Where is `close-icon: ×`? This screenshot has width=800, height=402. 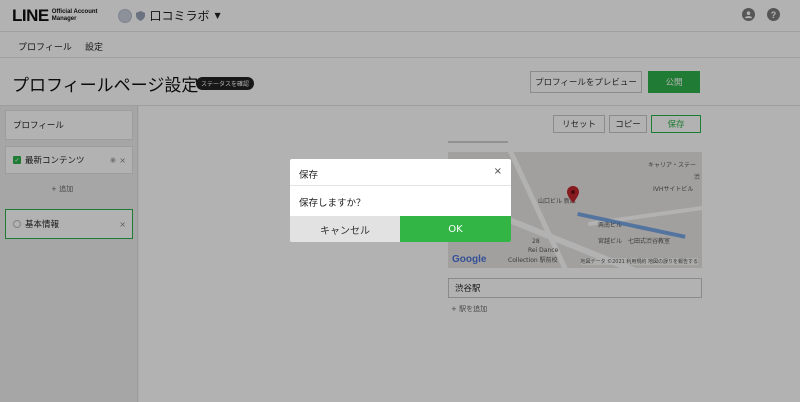 close-icon: × is located at coordinates (498, 171).